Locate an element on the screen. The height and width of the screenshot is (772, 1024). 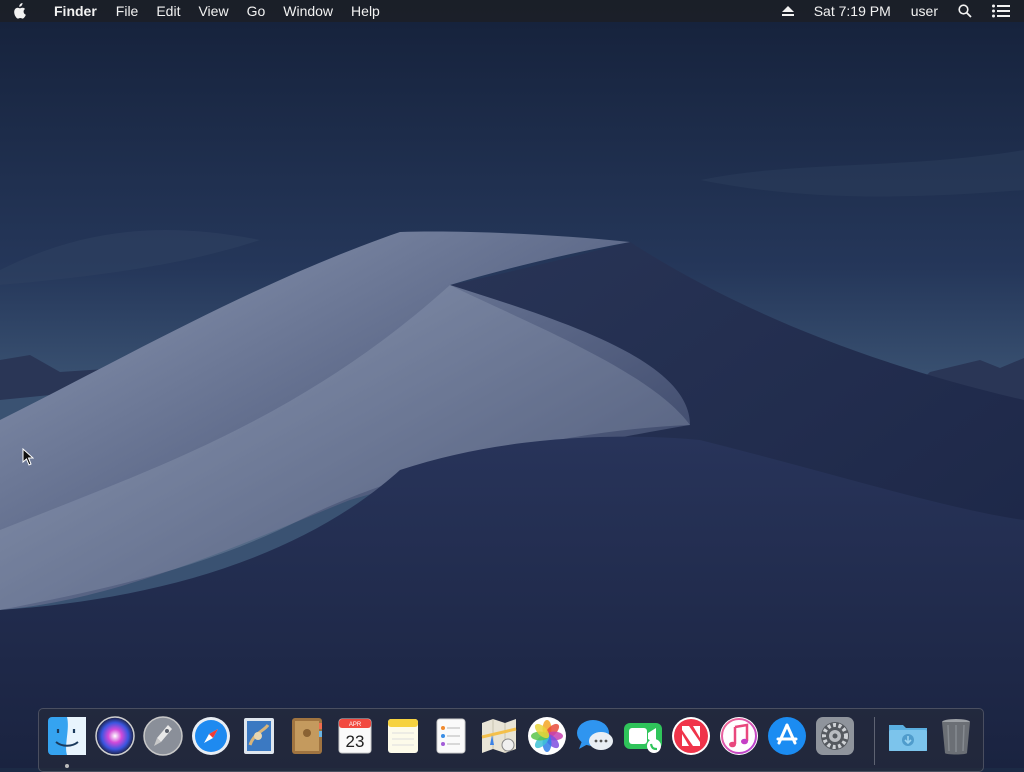
maps-icon is located at coordinates (499, 736).